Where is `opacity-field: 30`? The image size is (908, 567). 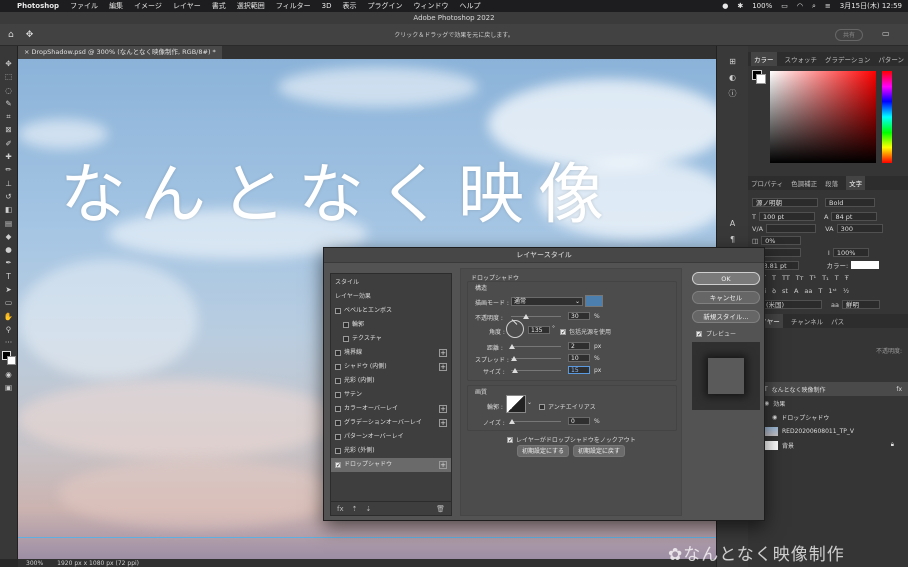 opacity-field: 30 is located at coordinates (579, 316).